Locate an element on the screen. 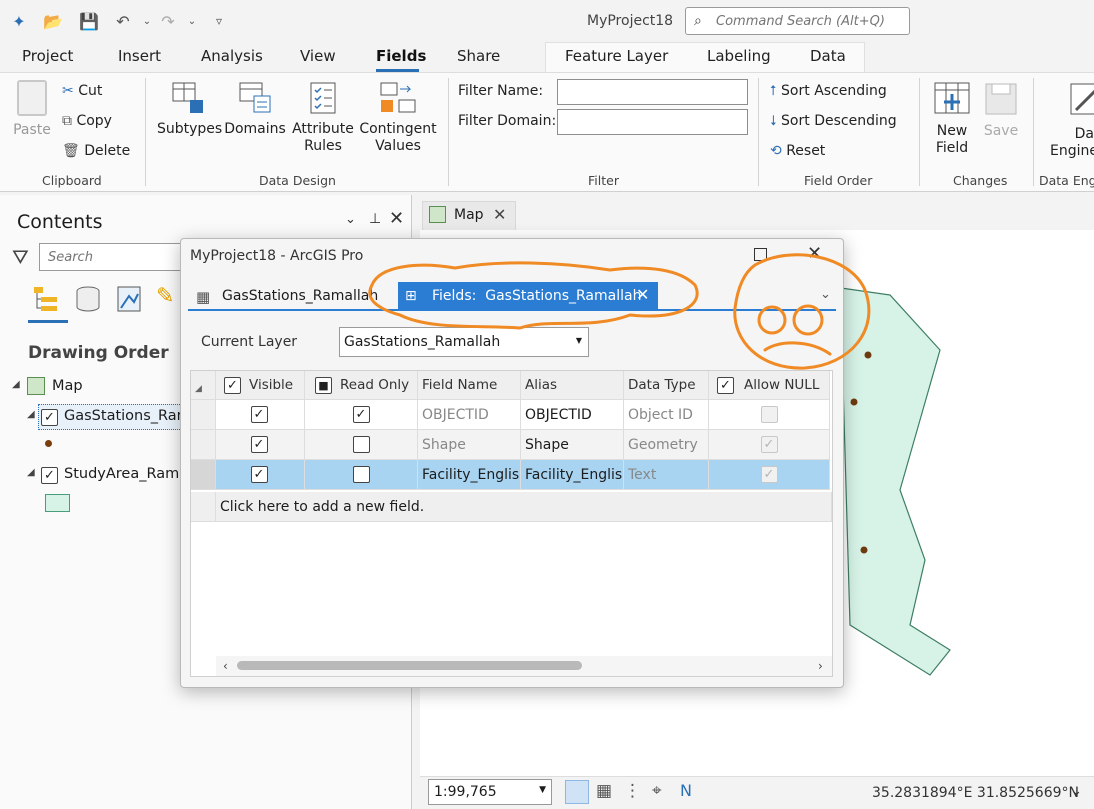 The height and width of the screenshot is (809, 1094). table-icon: ▦ is located at coordinates (604, 791).